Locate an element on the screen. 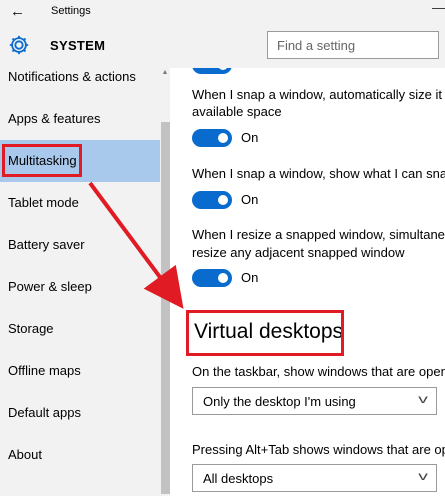 This screenshot has height=496, width=445. sidebar-item-storage: Storage is located at coordinates (80, 329).